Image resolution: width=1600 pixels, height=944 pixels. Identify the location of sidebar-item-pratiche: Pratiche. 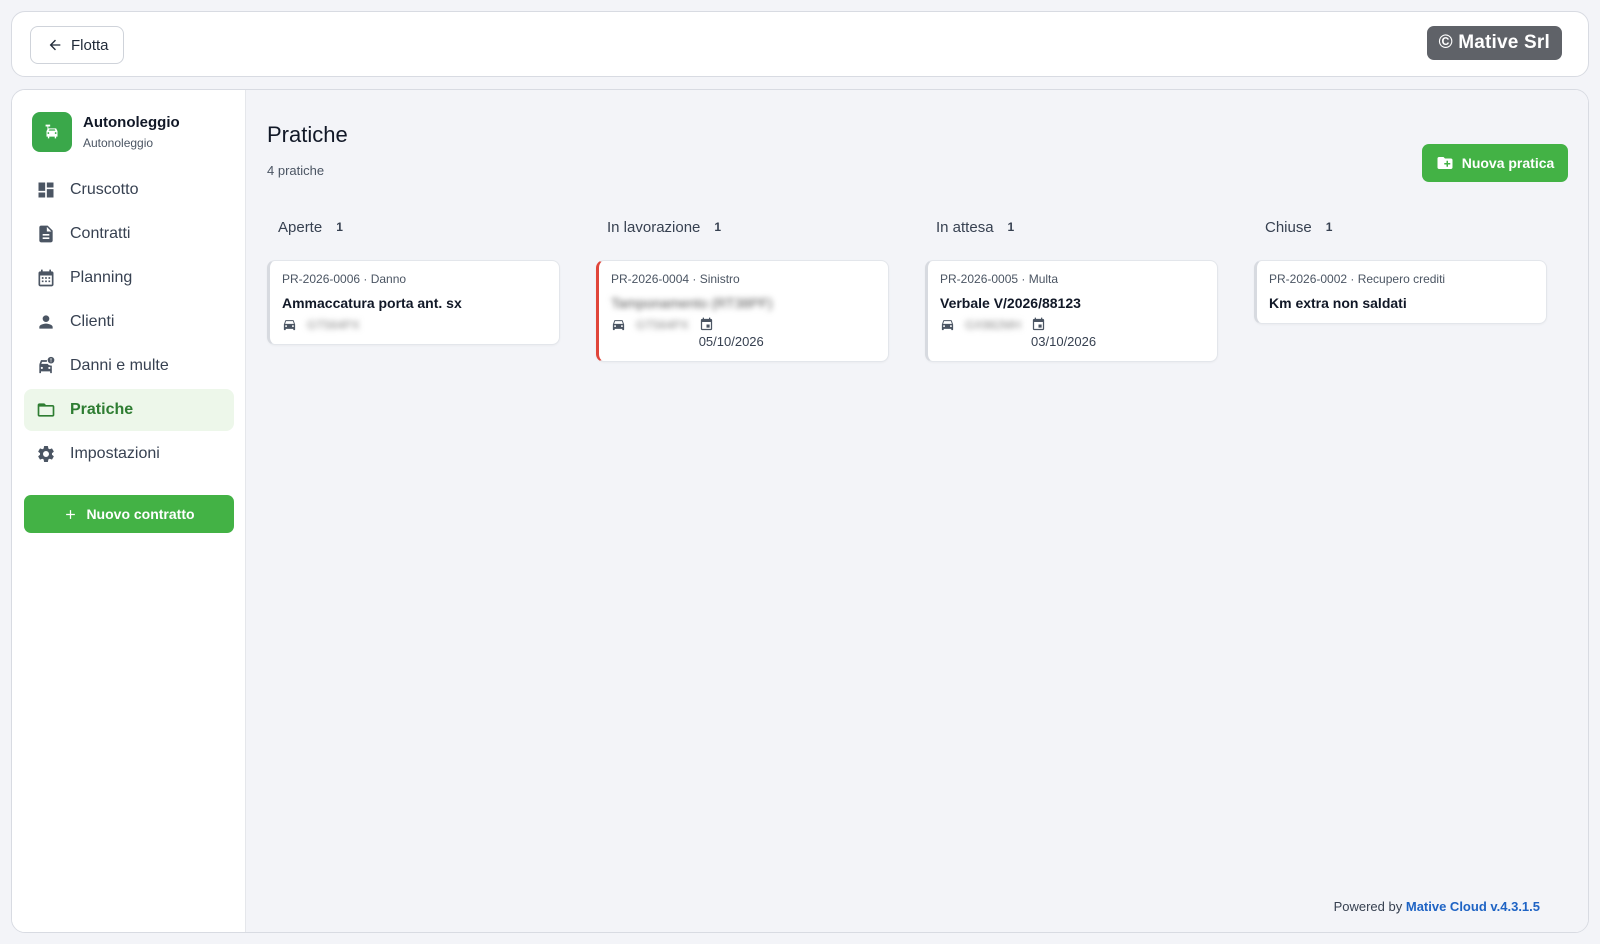
(129, 410).